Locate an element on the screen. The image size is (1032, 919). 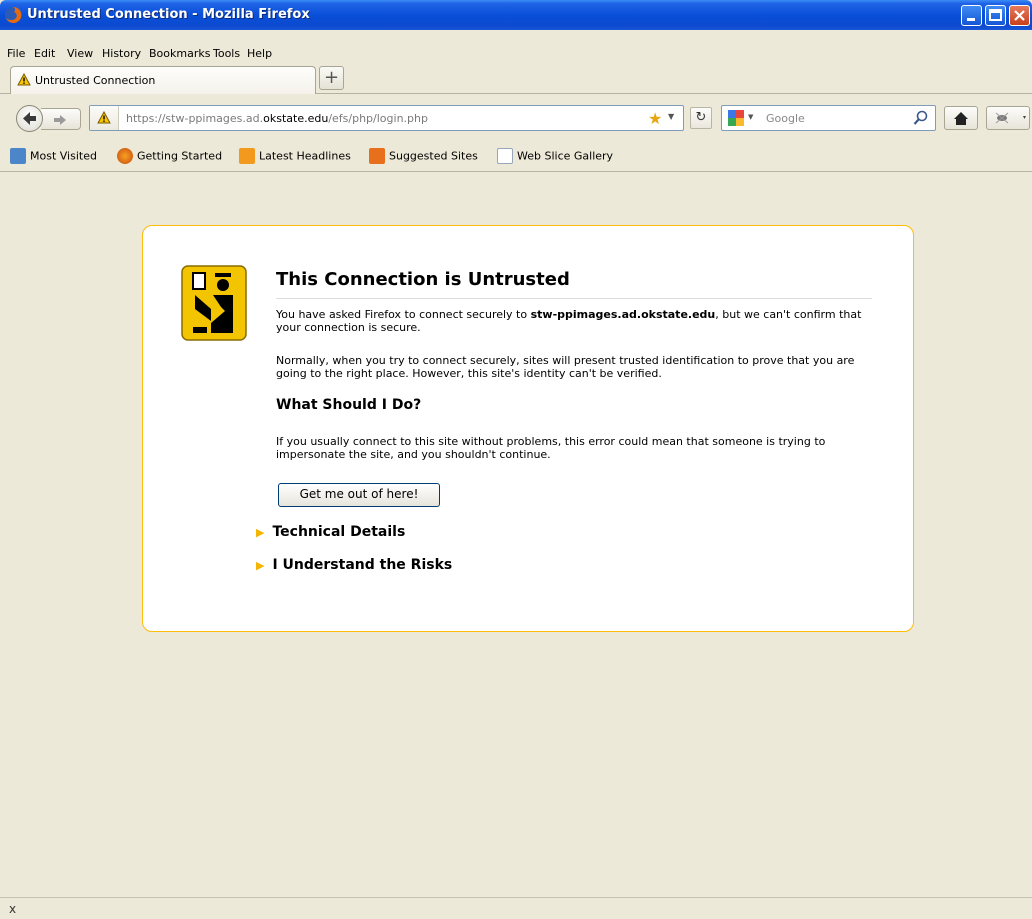
bookmark-suggested-sites: Suggested Sites is located at coordinates (423, 157).